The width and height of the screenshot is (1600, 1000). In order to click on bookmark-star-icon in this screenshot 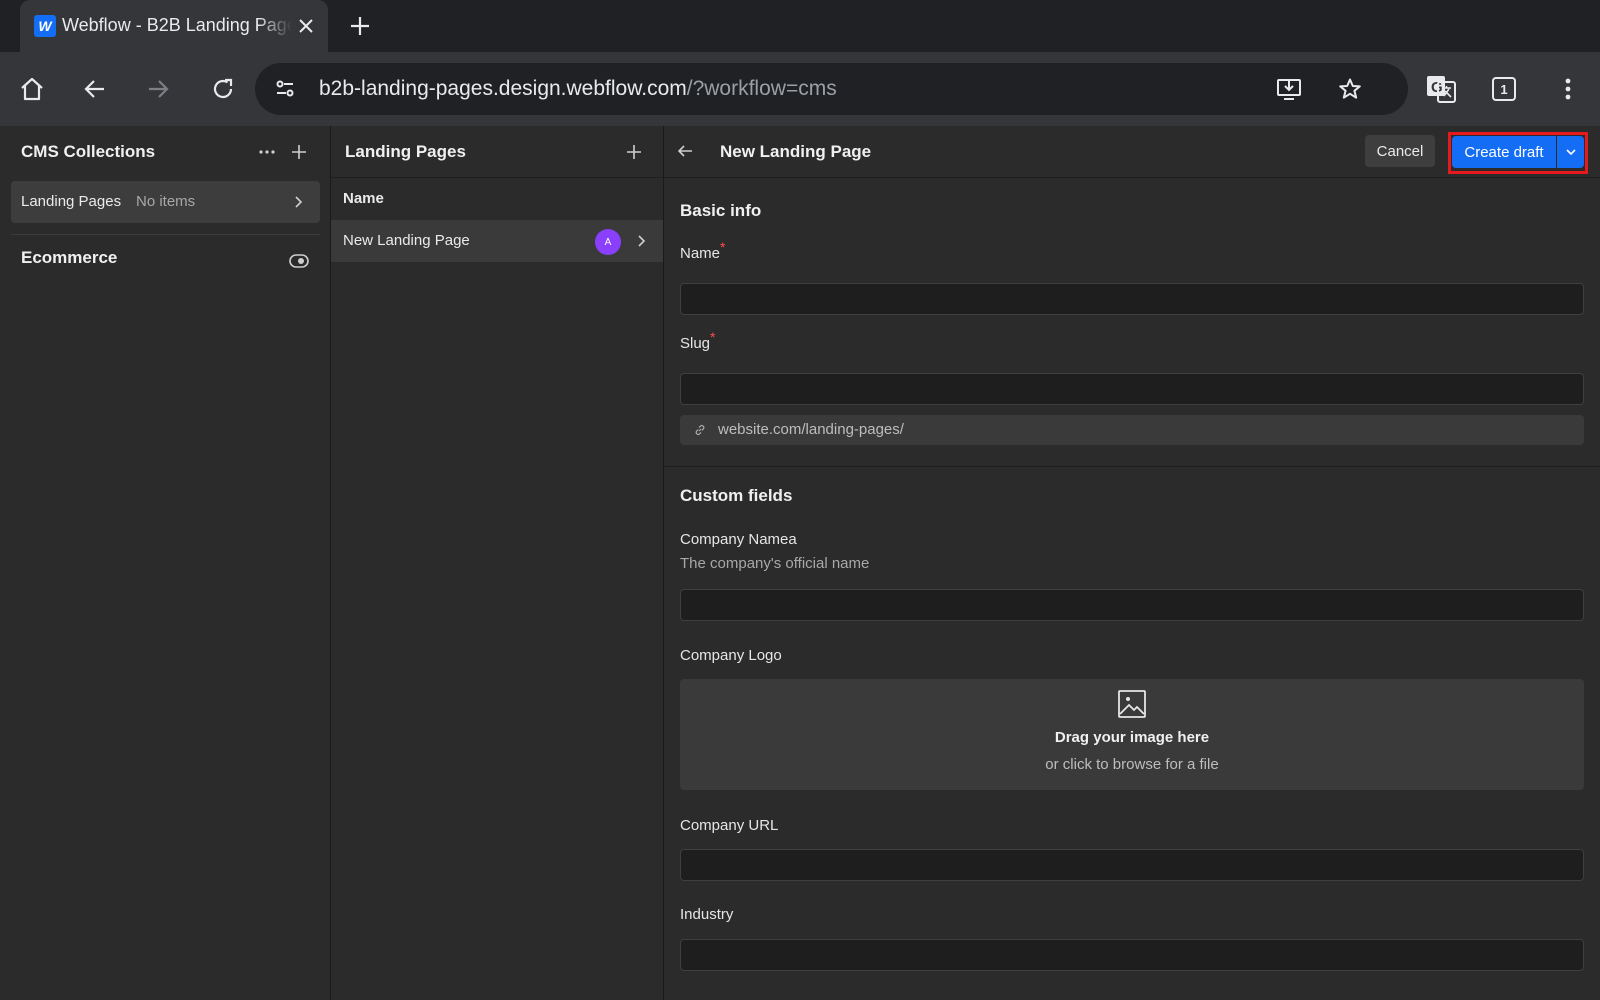, I will do `click(1350, 89)`.